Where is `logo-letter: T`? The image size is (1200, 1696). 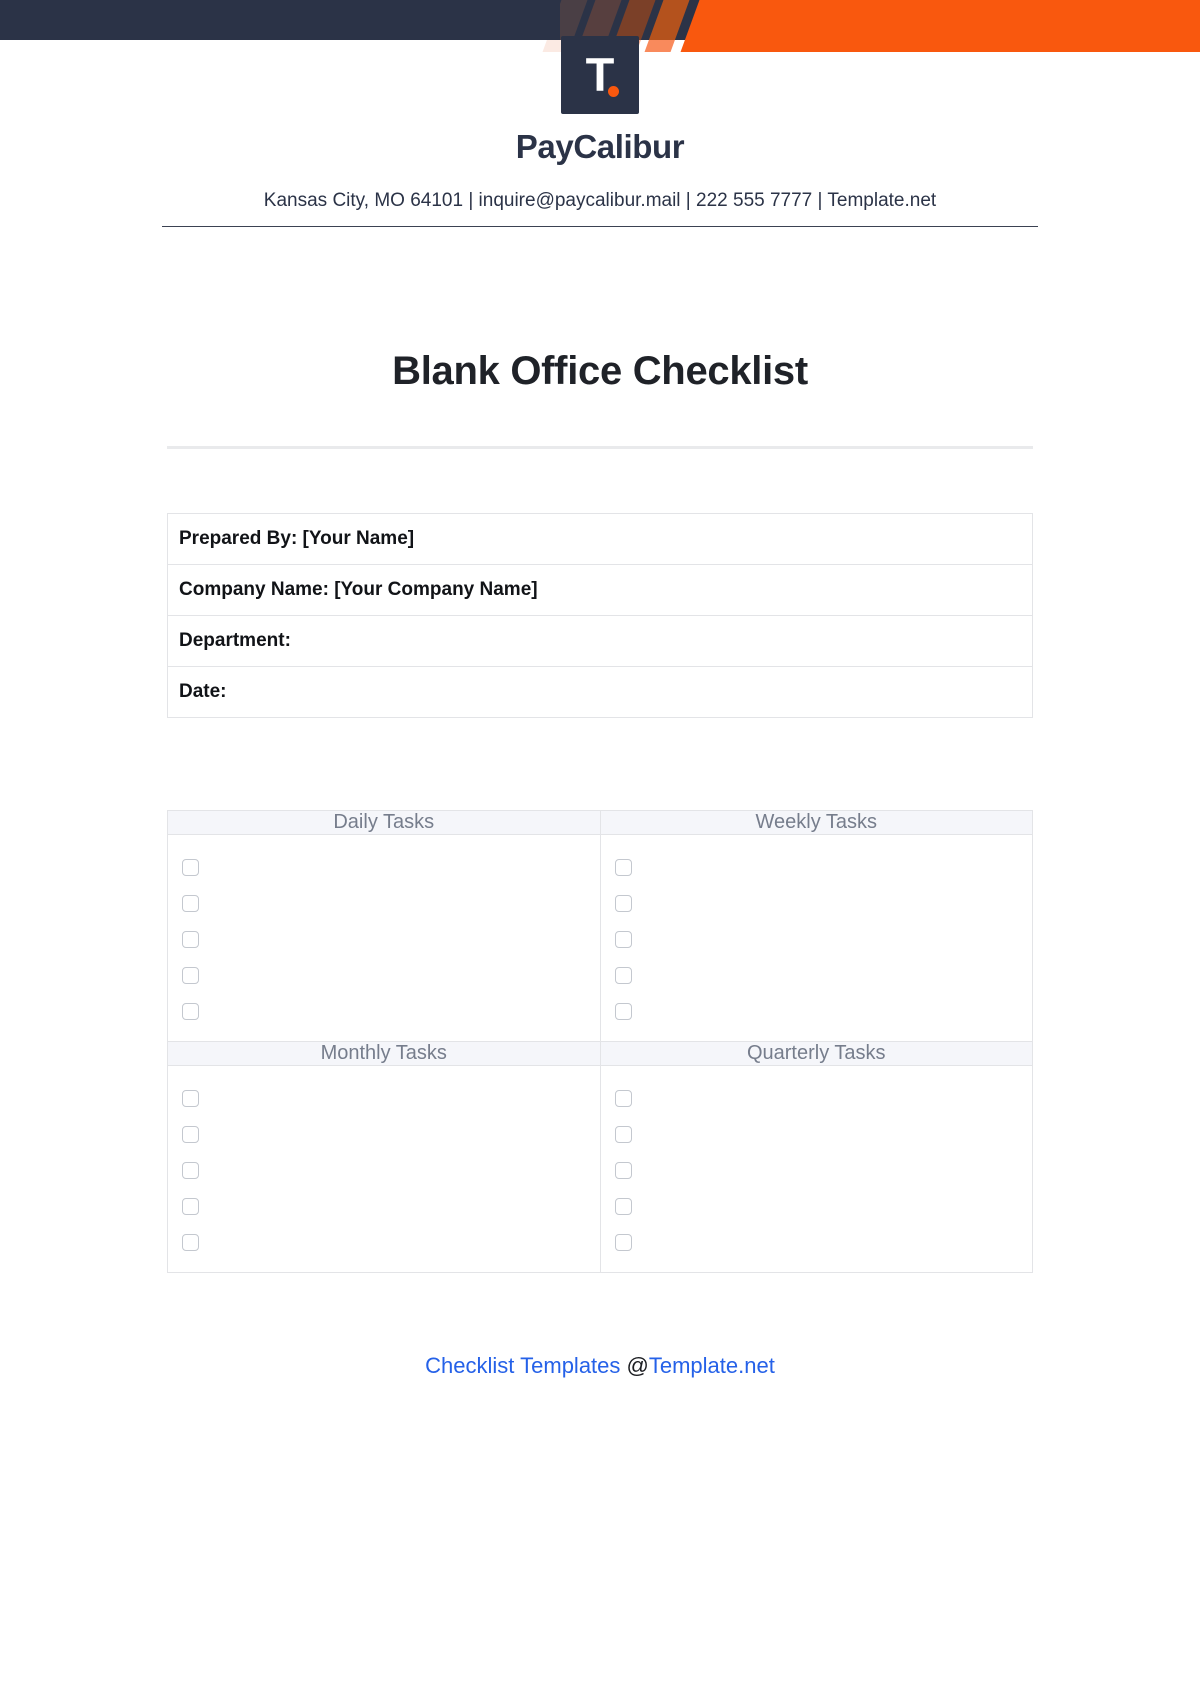
logo-letter: T is located at coordinates (600, 74).